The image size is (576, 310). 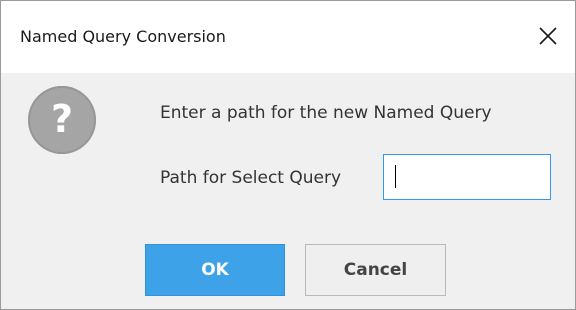 I want to click on path-field-label: Path for Select Query, so click(x=251, y=178).